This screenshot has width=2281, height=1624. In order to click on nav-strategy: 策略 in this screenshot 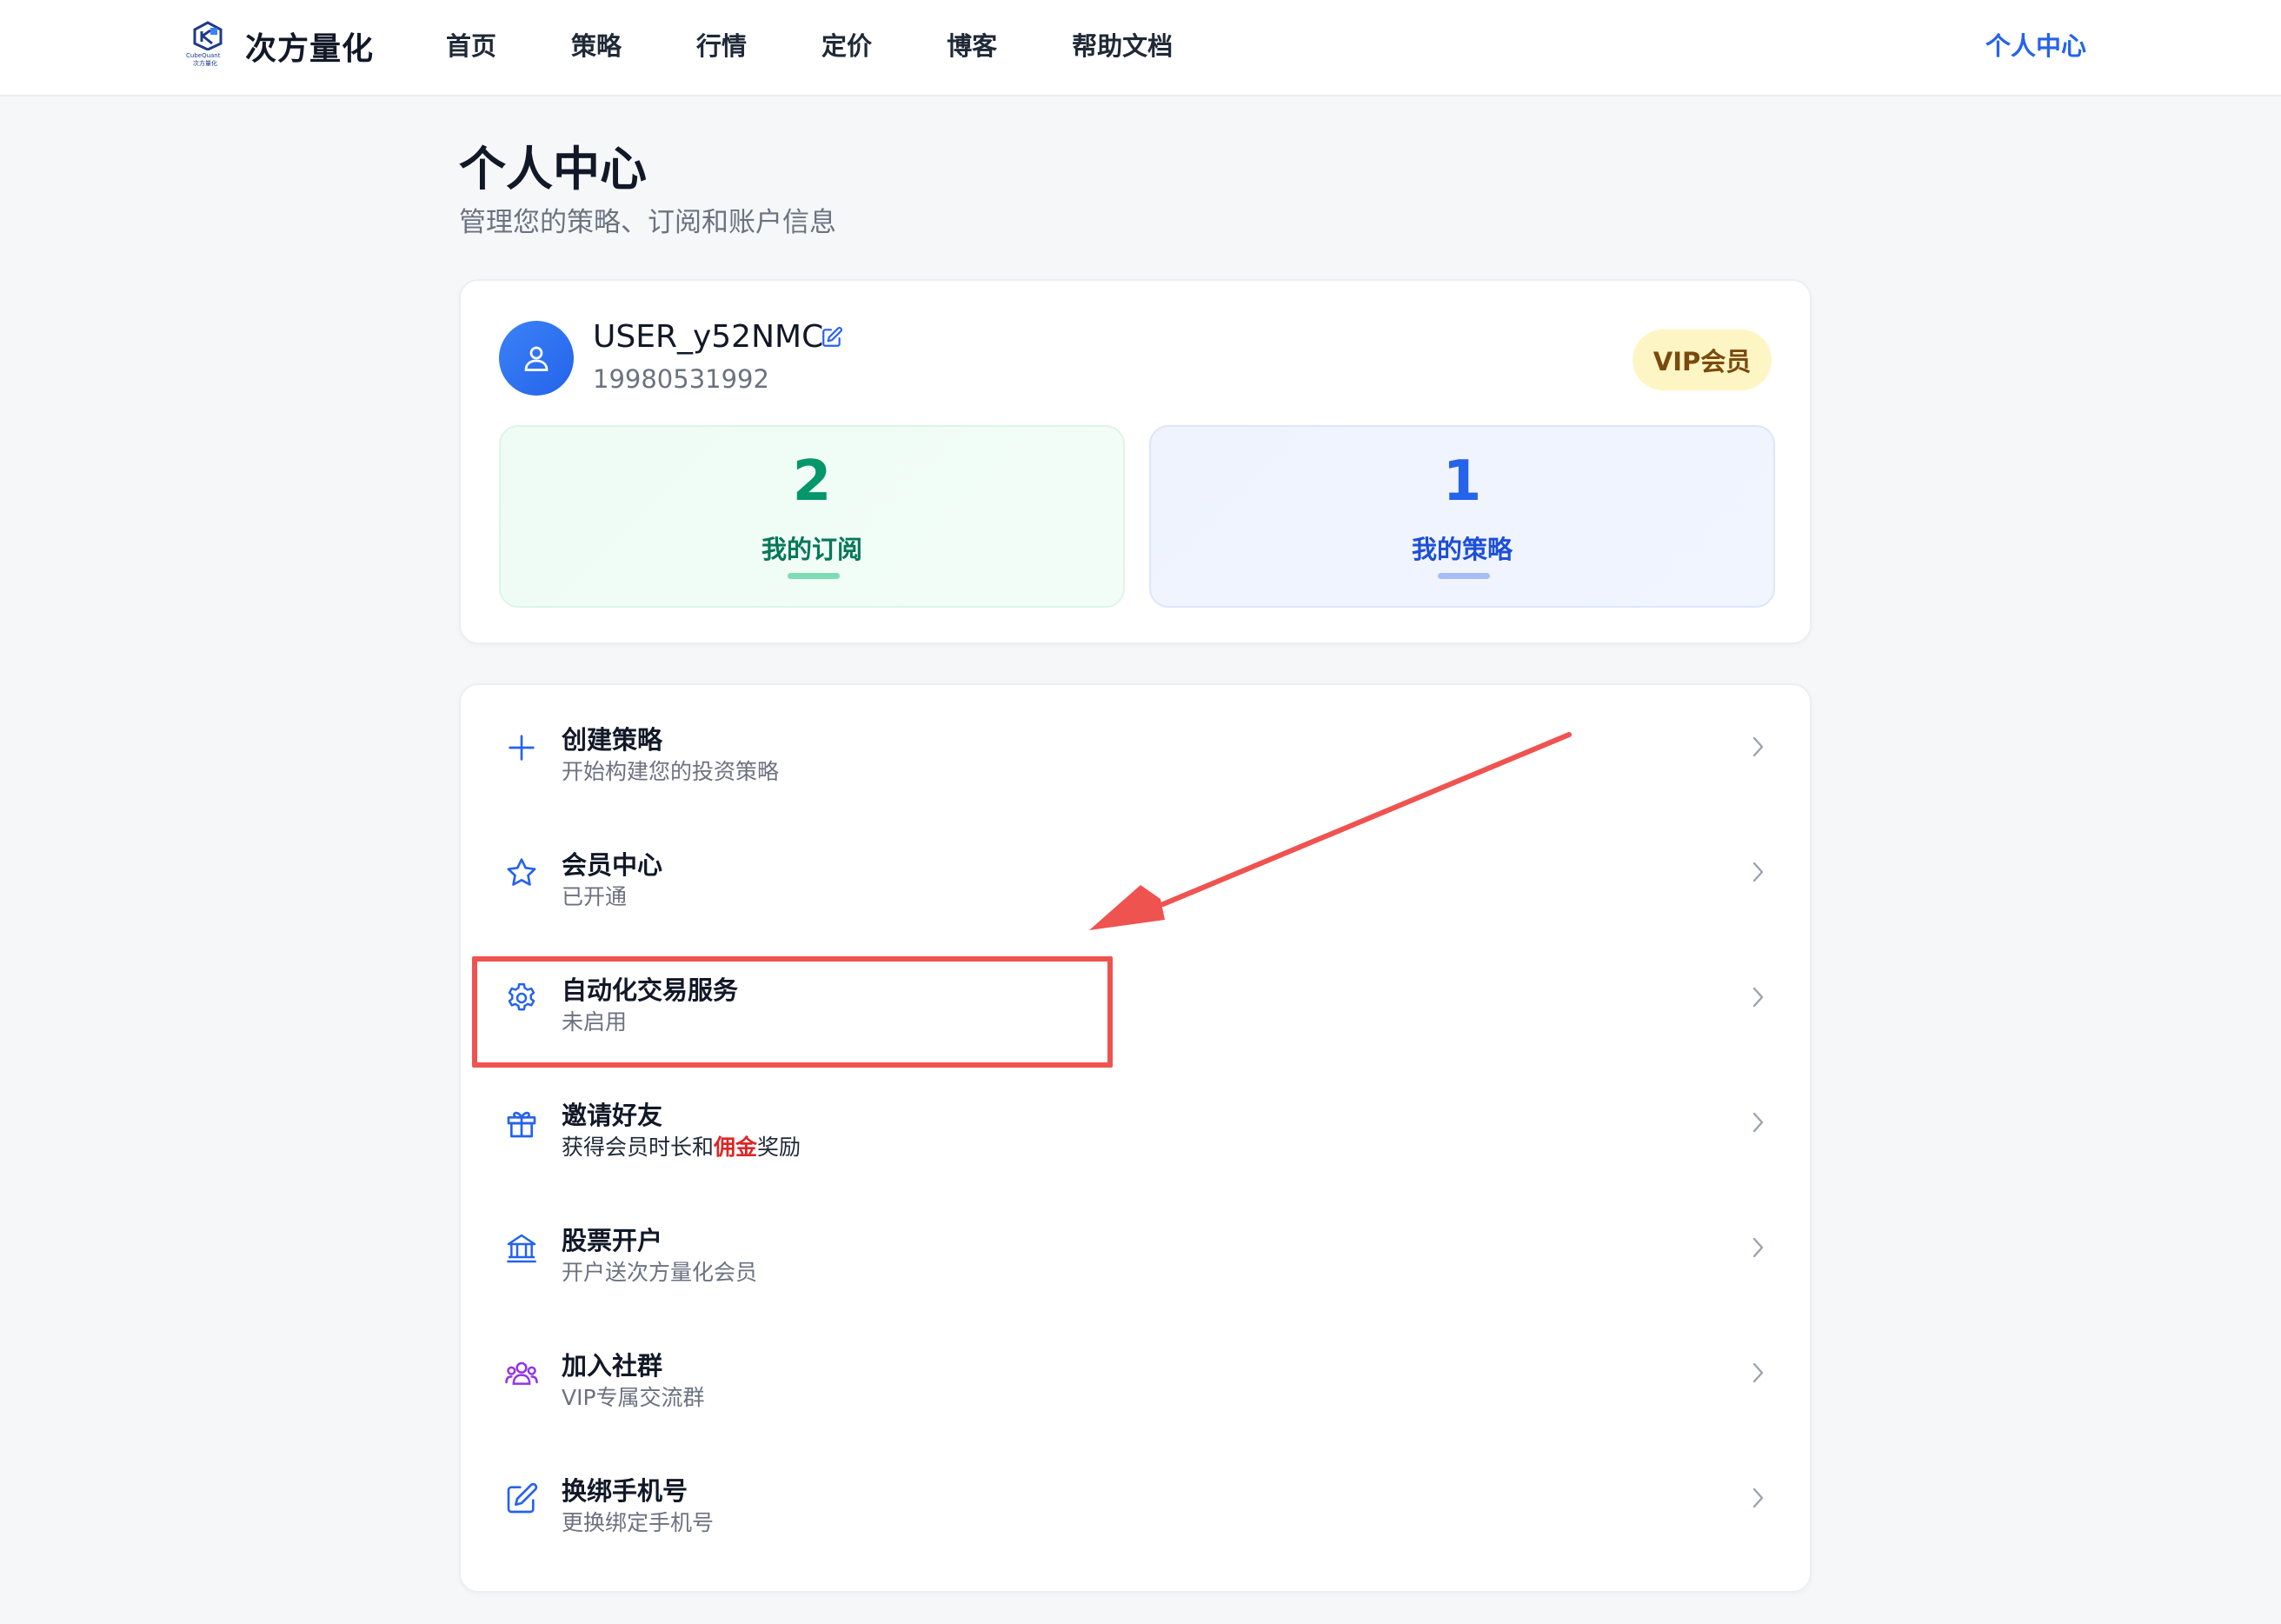, I will do `click(597, 45)`.